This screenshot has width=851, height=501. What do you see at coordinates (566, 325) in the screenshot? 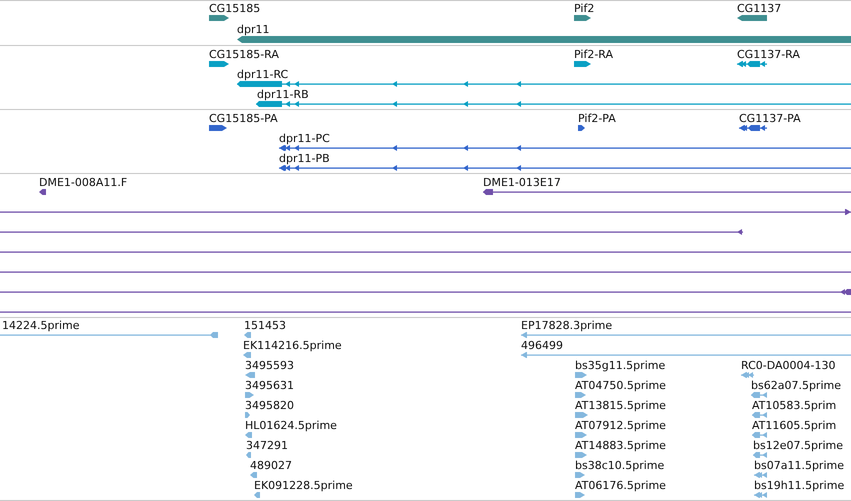
I see `feature-label: EP17828.3prime` at bounding box center [566, 325].